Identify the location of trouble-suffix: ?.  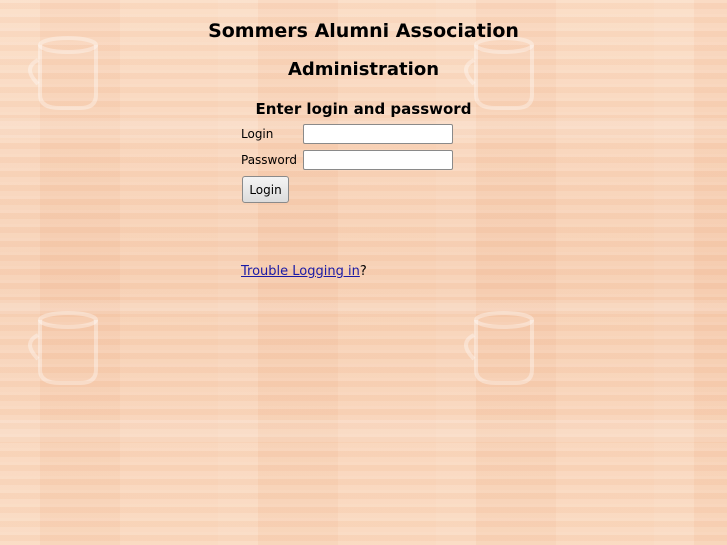
(363, 271).